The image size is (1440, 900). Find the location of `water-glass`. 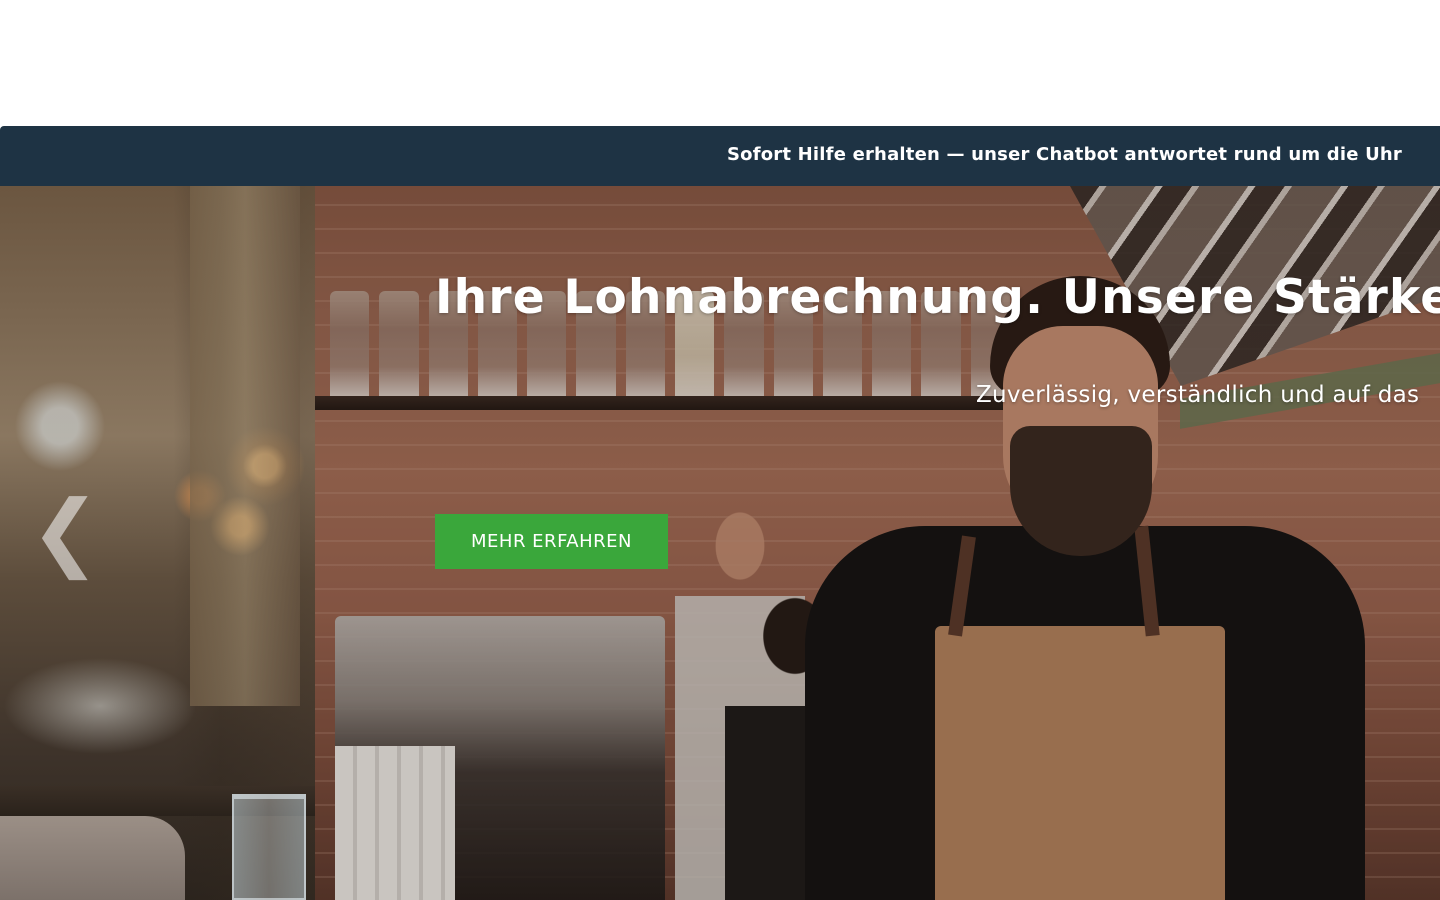

water-glass is located at coordinates (269, 847).